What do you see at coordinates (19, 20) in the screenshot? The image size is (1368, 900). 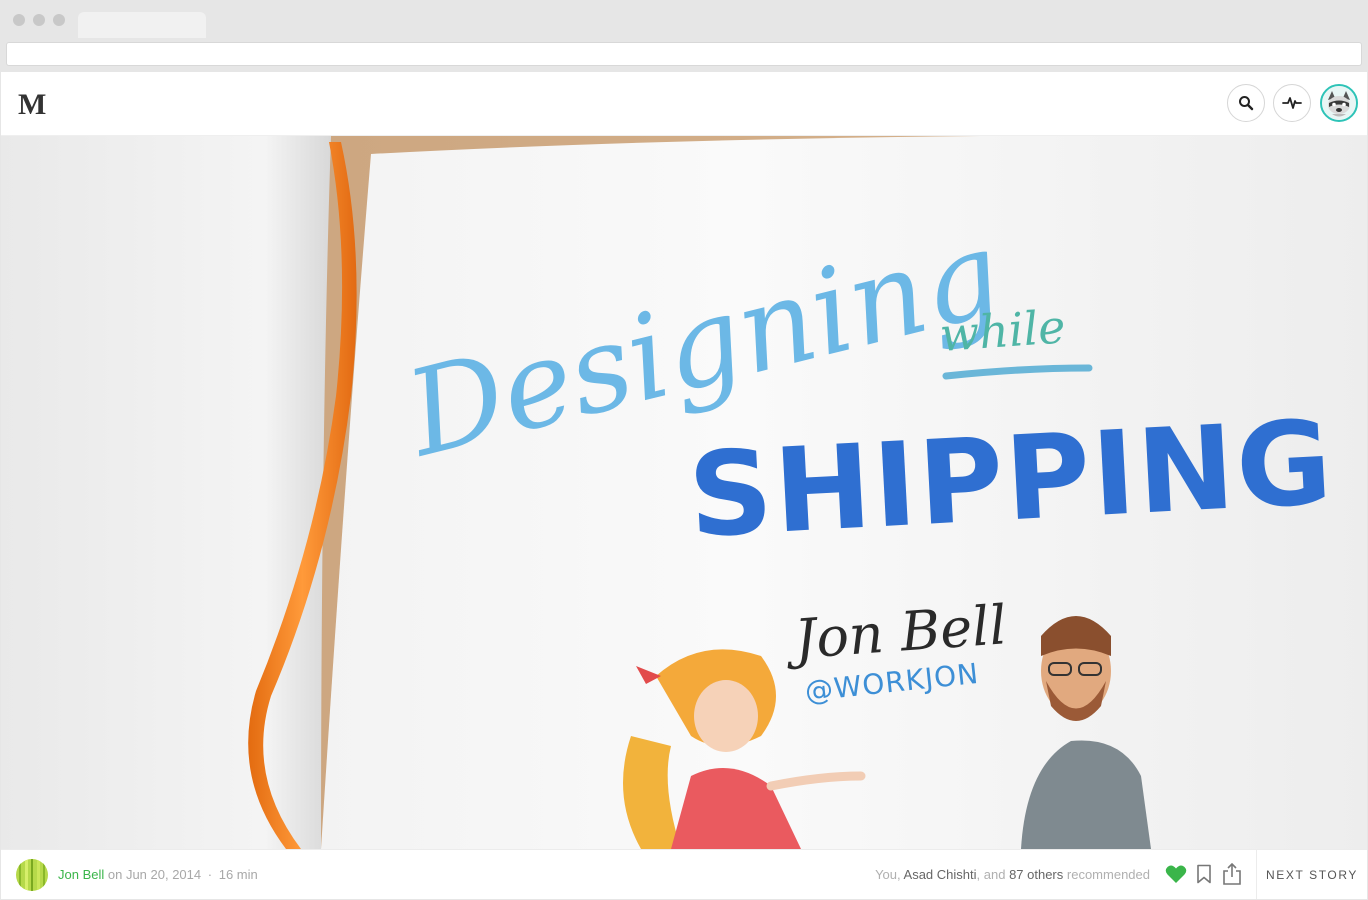 I see `close-window-button` at bounding box center [19, 20].